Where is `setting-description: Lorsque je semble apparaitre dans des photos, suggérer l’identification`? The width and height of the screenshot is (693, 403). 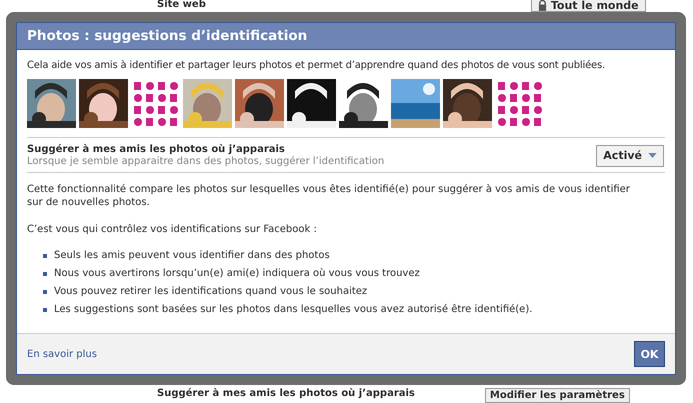
setting-description: Lorsque je semble apparaitre dans des photos, suggérer l’identification is located at coordinates (205, 161).